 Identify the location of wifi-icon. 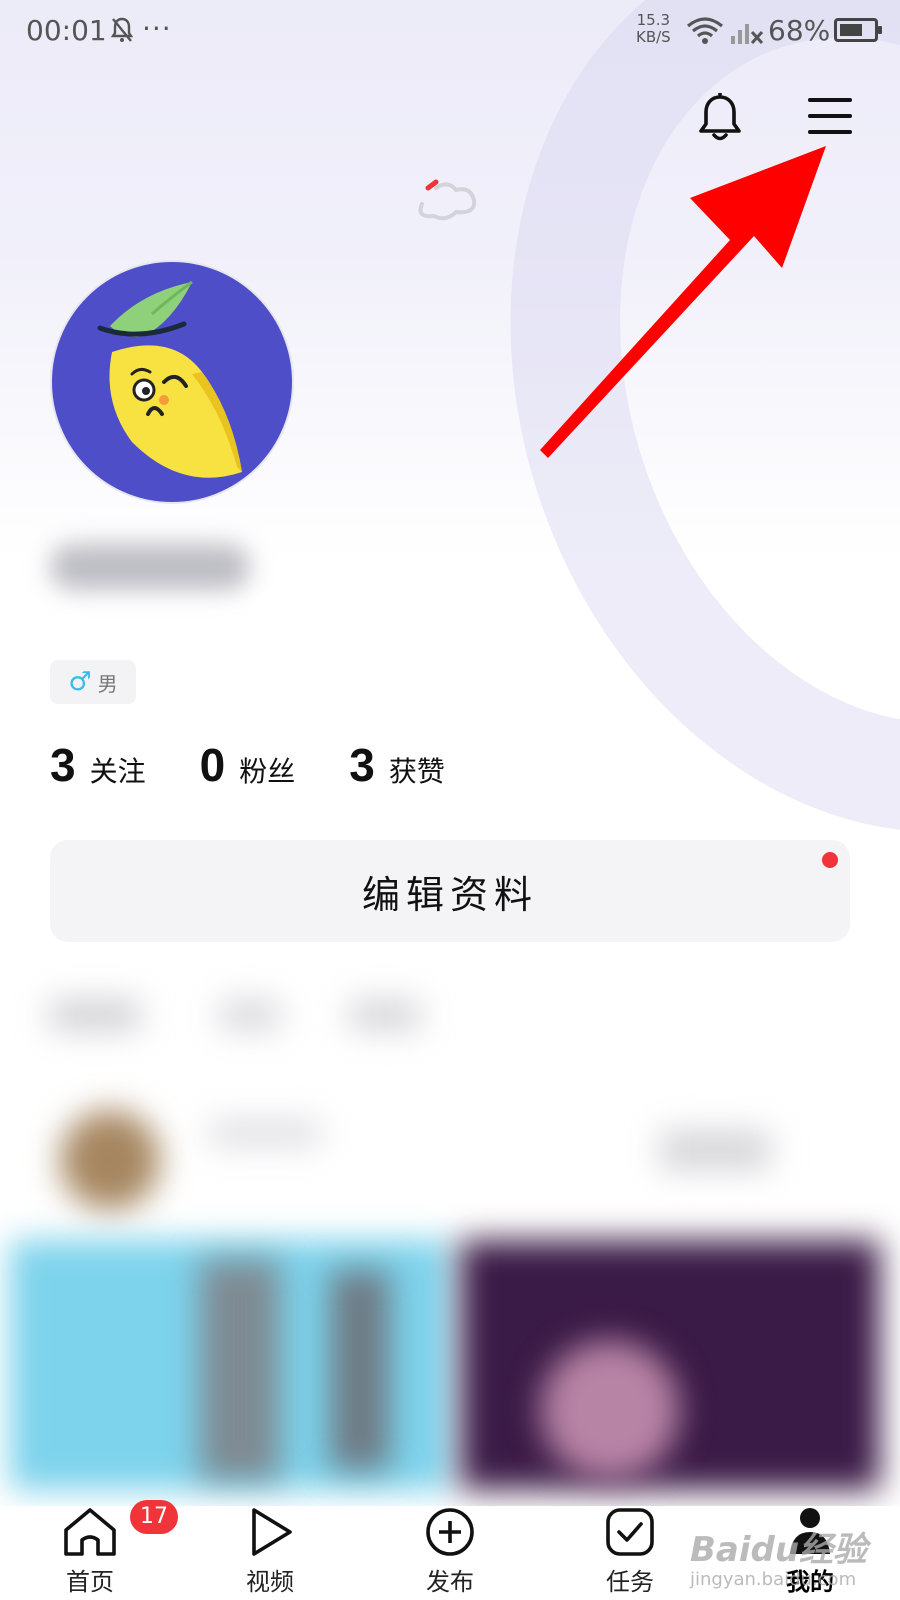
(705, 33).